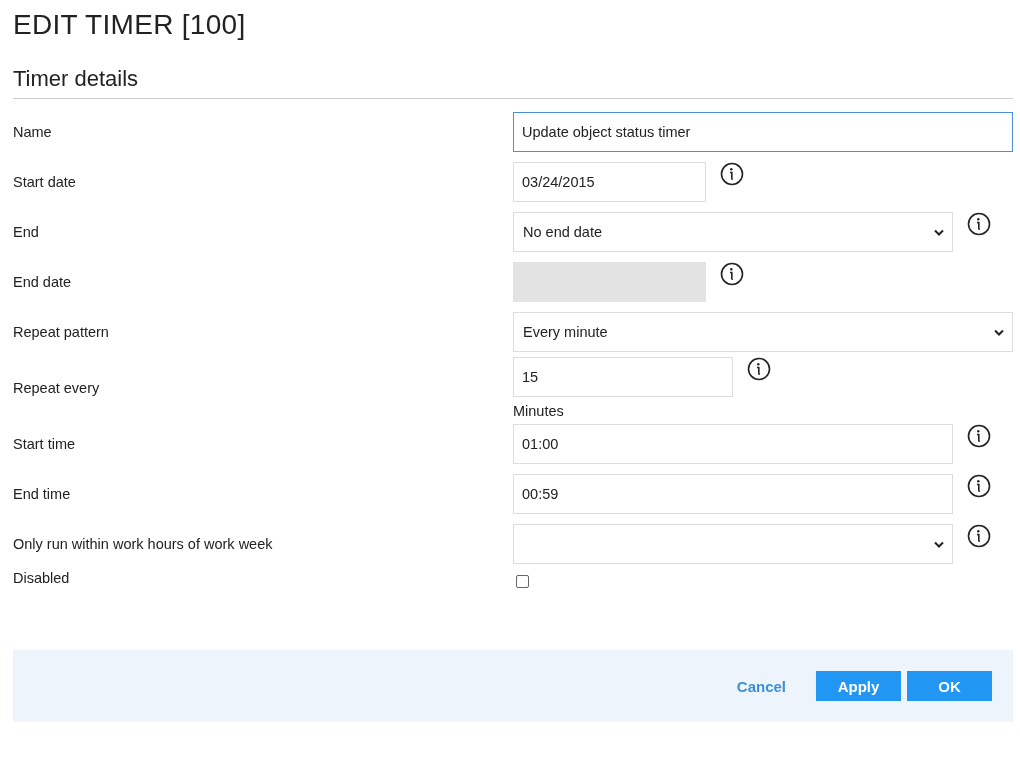 The height and width of the screenshot is (757, 1020). Describe the element at coordinates (733, 444) in the screenshot. I see `input-field: 01:00` at that location.